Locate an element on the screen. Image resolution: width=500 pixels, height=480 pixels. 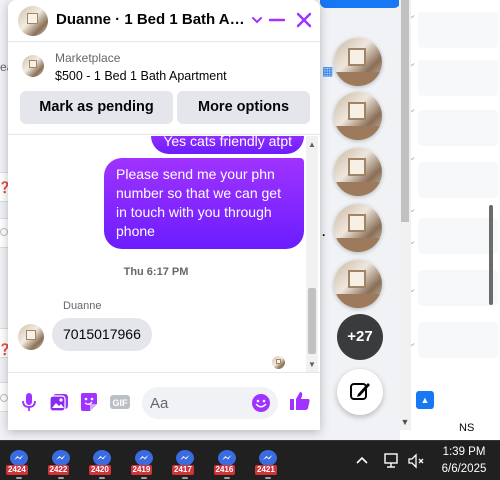
incoming-message: 7015017966 is located at coordinates (102, 334).